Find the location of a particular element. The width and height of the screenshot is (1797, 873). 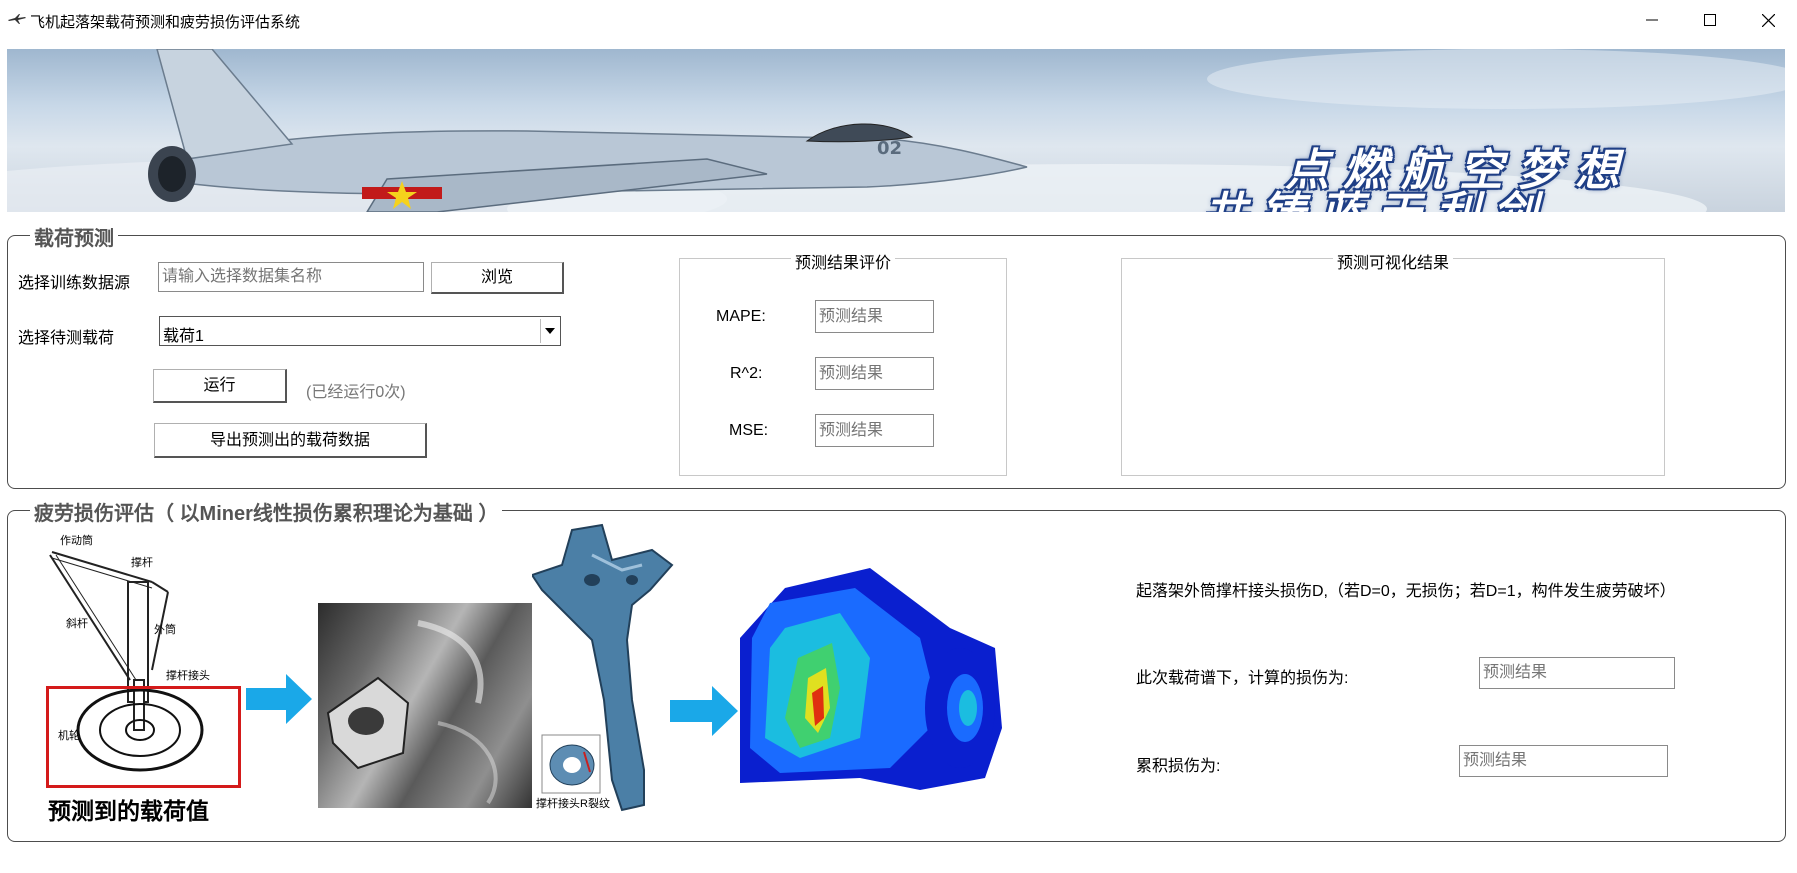

r2-label: R^2: is located at coordinates (746, 373).